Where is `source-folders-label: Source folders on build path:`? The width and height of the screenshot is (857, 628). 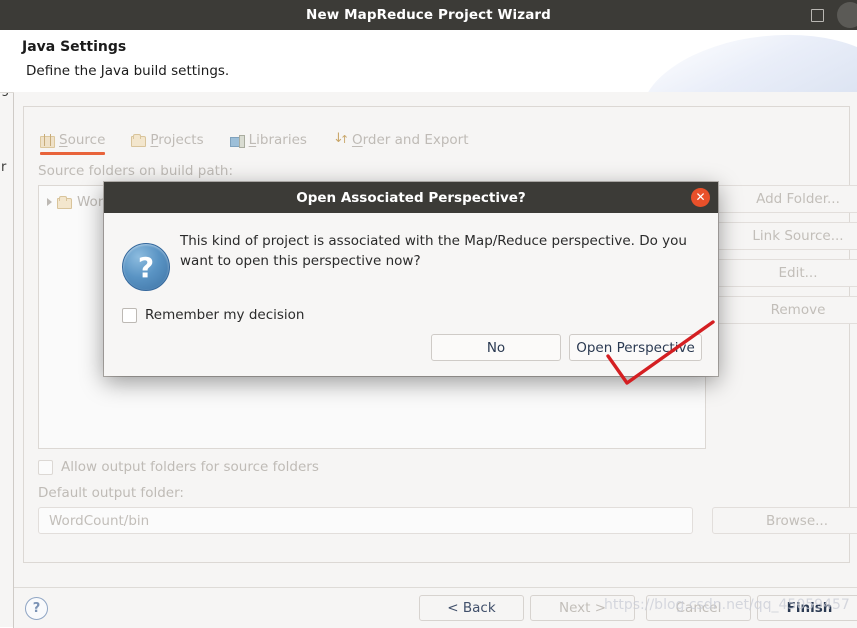 source-folders-label: Source folders on build path: is located at coordinates (136, 171).